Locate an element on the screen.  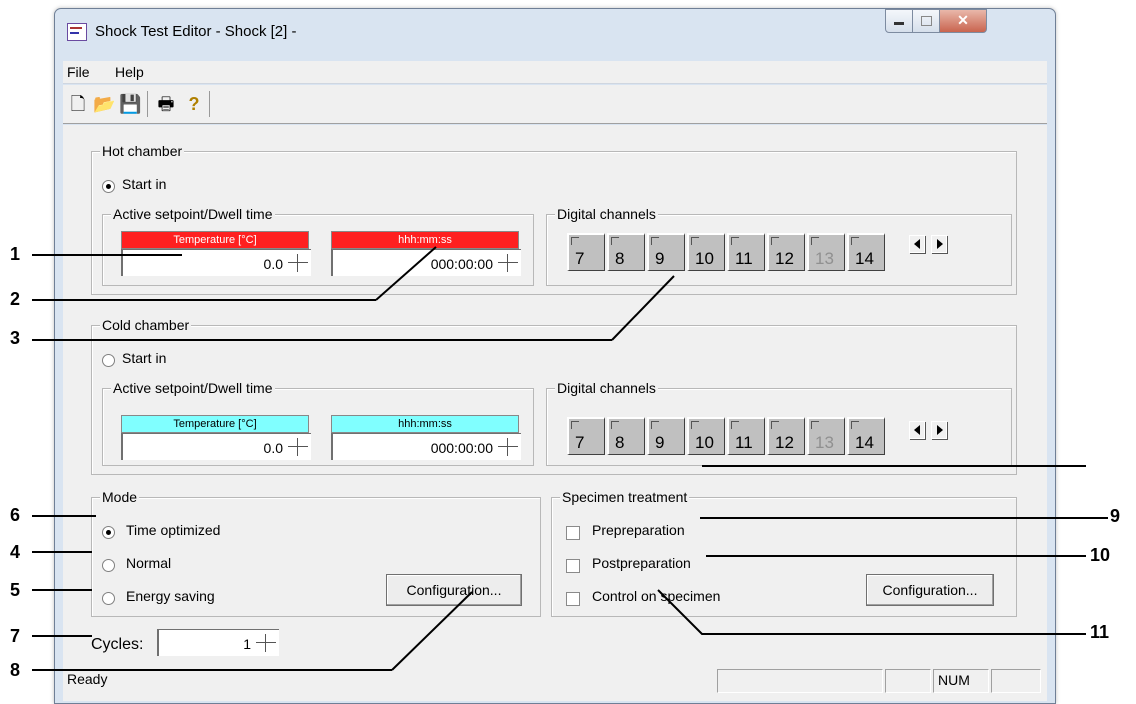
callout-5: 5 is located at coordinates (15, 590).